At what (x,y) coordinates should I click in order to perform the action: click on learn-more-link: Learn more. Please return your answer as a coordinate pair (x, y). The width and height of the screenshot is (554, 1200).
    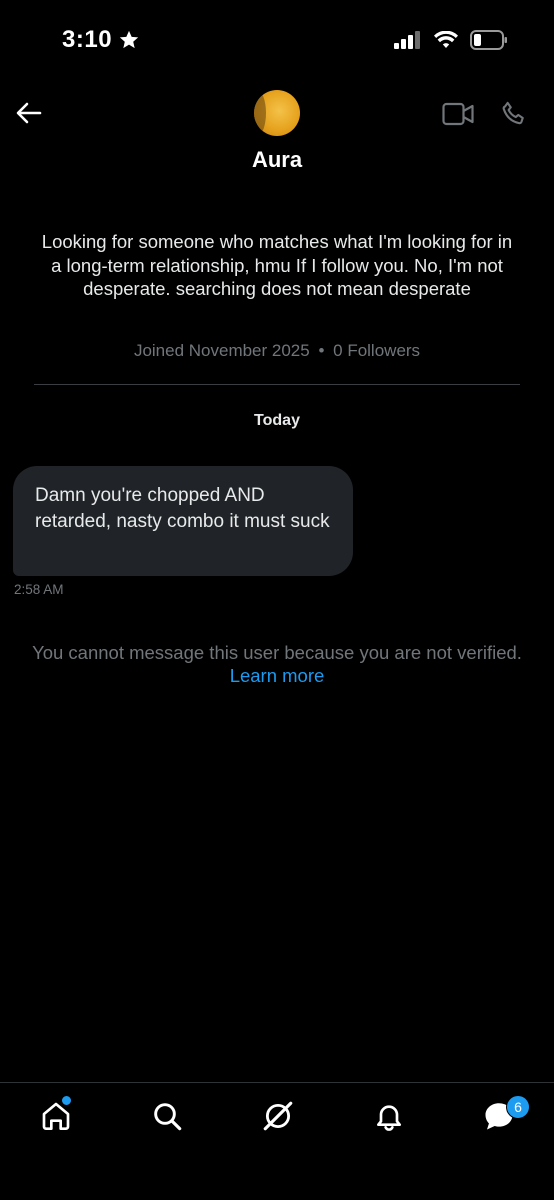
    Looking at the image, I should click on (277, 675).